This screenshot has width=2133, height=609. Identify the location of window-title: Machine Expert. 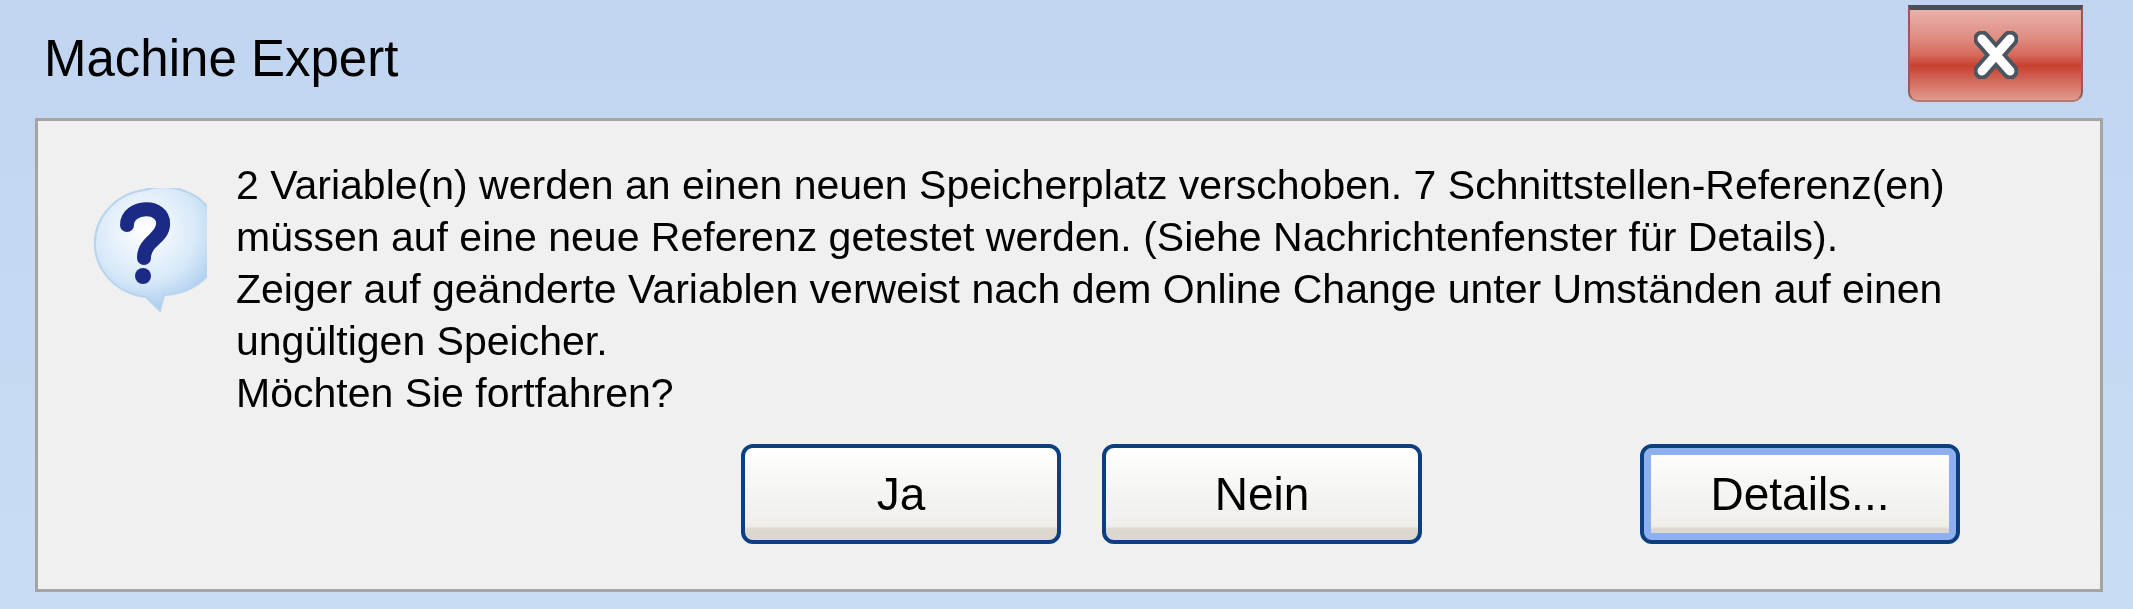
(221, 59).